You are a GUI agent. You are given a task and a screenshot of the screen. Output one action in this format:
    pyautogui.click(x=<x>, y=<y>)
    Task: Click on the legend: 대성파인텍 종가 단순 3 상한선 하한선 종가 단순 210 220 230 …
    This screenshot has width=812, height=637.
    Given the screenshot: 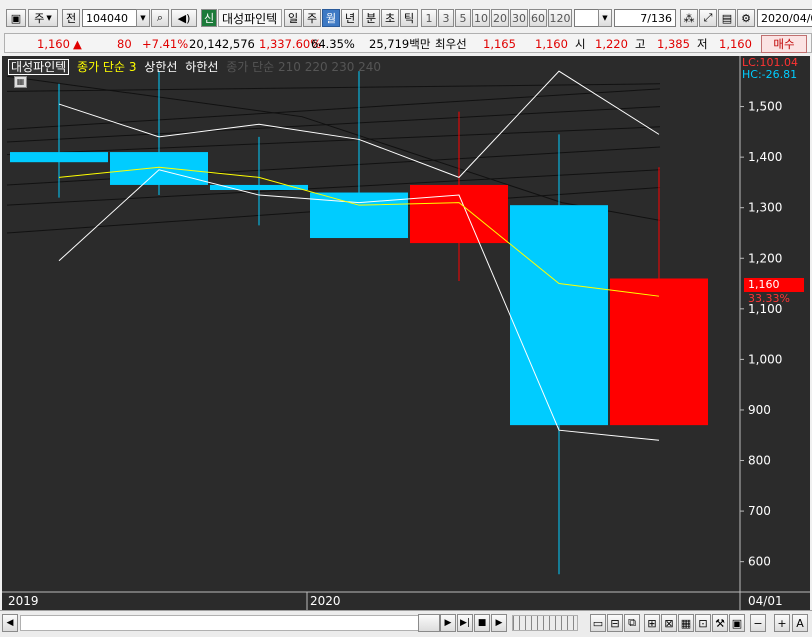 What is the action you would take?
    pyautogui.click(x=196, y=66)
    